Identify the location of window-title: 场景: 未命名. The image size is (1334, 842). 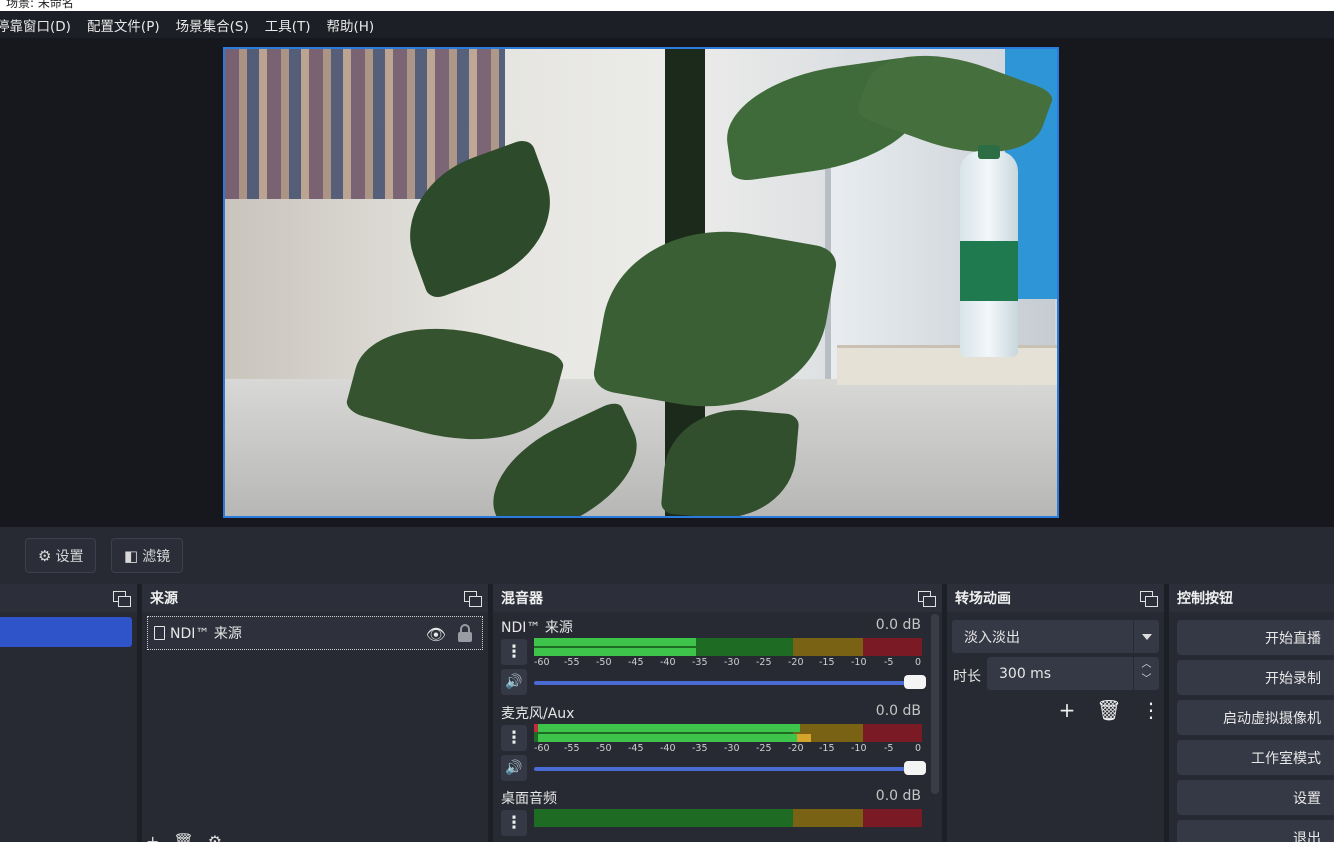
(40, 5).